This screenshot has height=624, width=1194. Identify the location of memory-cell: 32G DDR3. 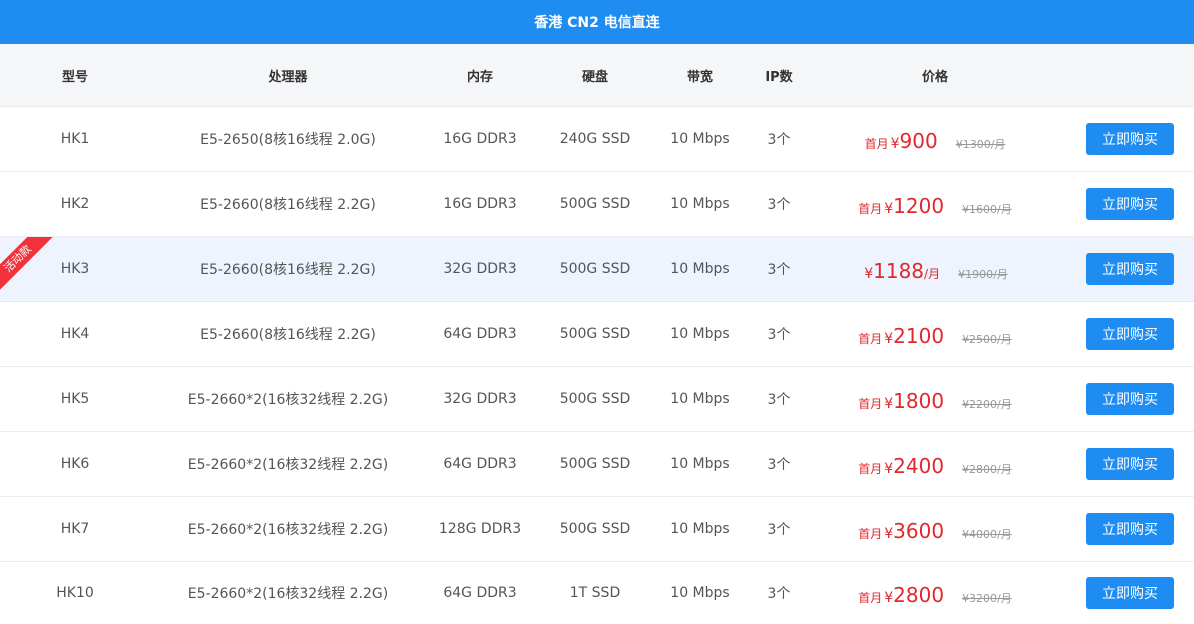
(480, 269).